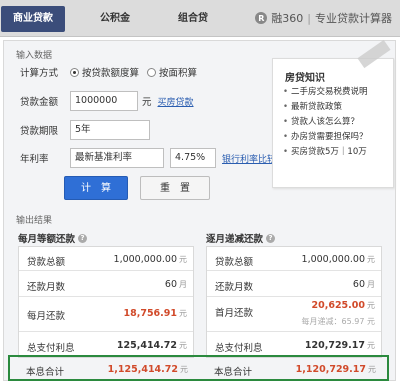 This screenshot has height=383, width=400. I want to click on loan-term-label: 贷款期限, so click(39, 131).